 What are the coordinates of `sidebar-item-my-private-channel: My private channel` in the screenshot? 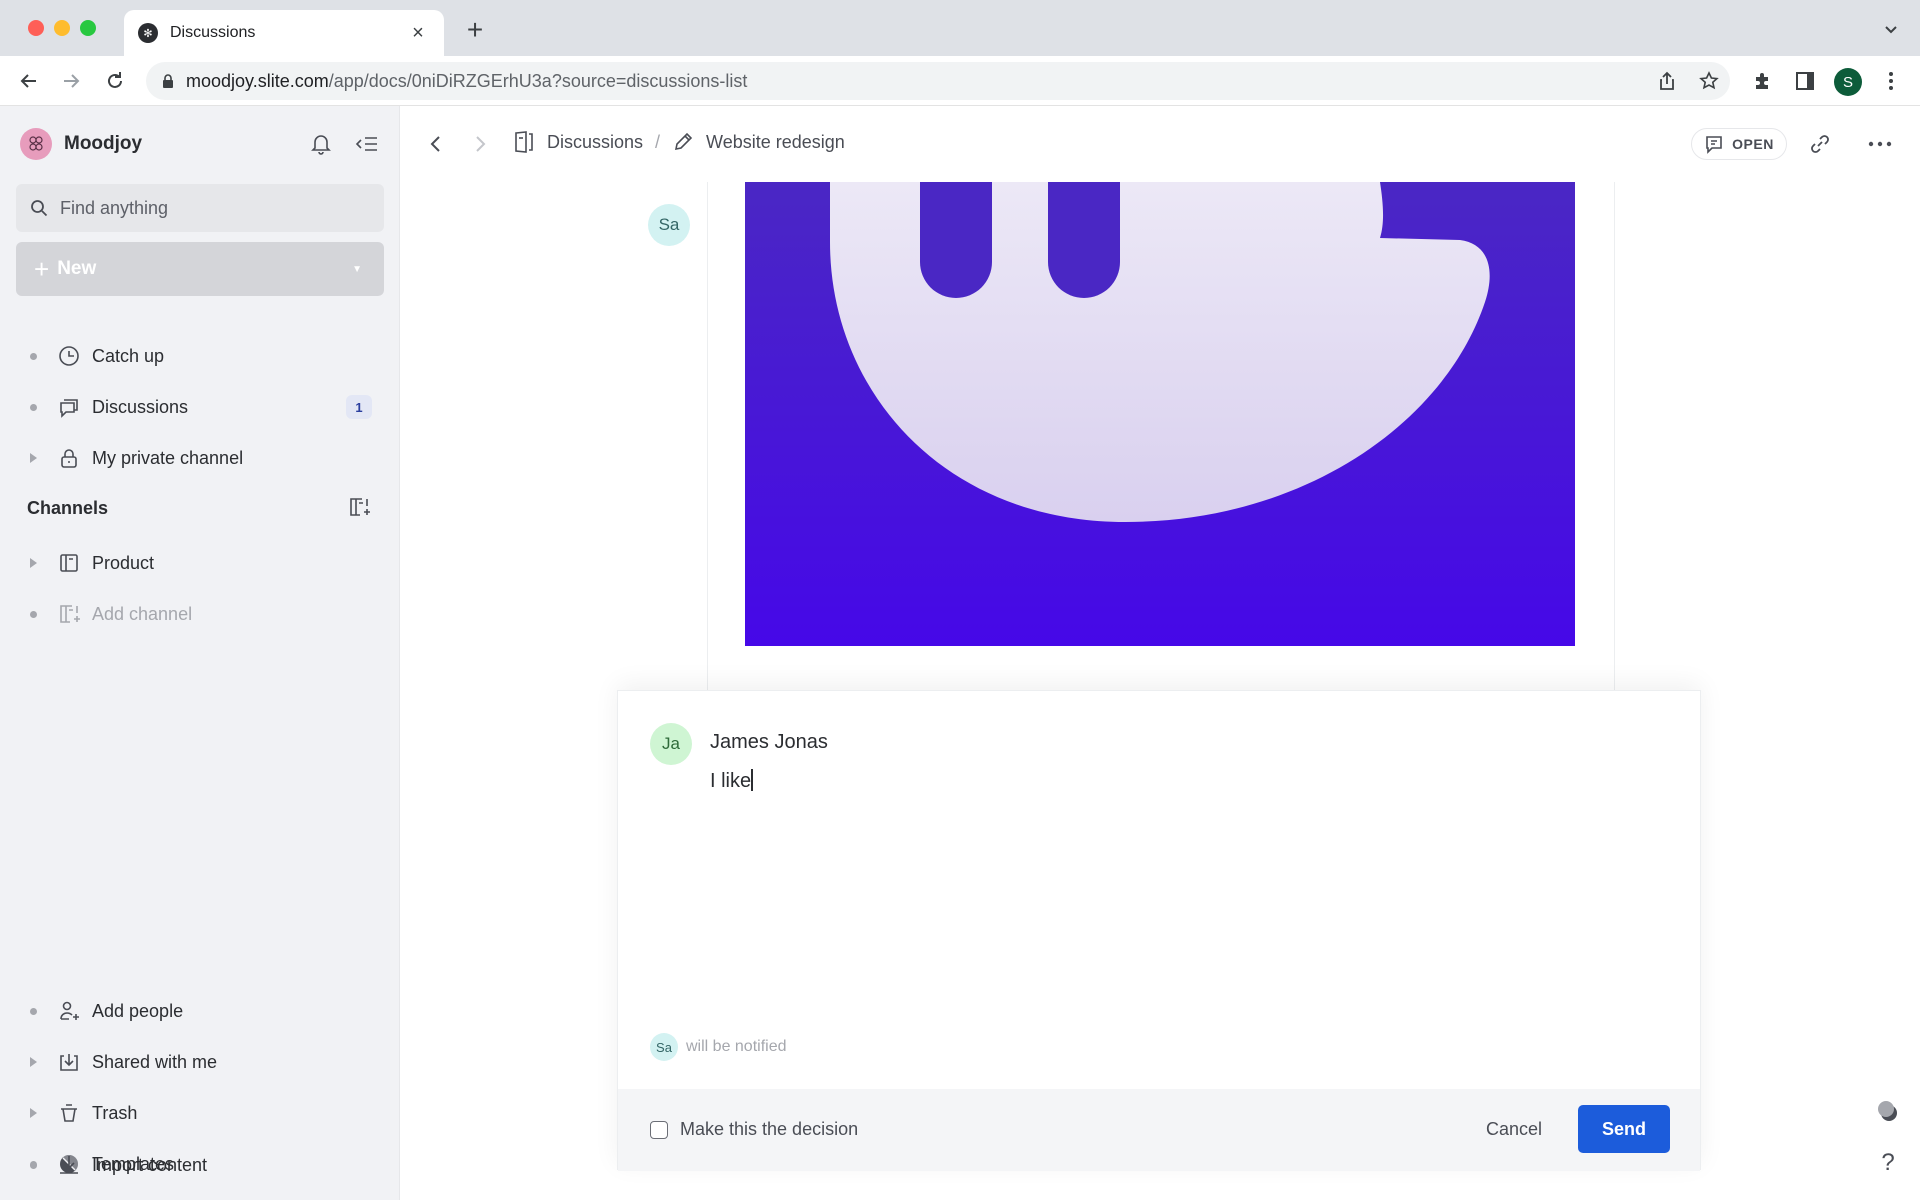 It's located at (202, 458).